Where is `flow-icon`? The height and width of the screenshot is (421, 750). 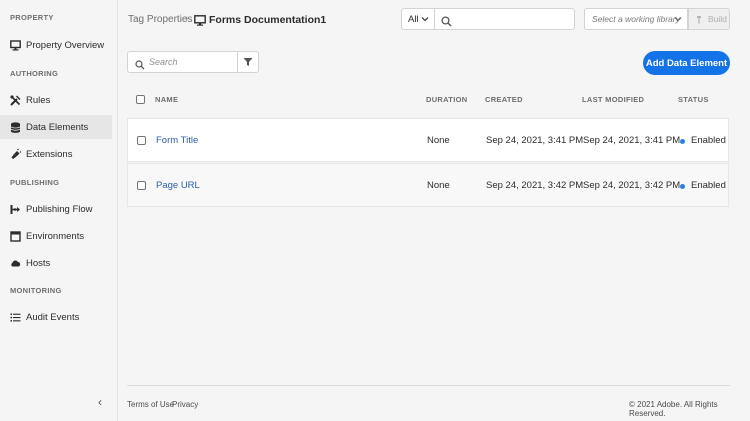
flow-icon is located at coordinates (15, 209).